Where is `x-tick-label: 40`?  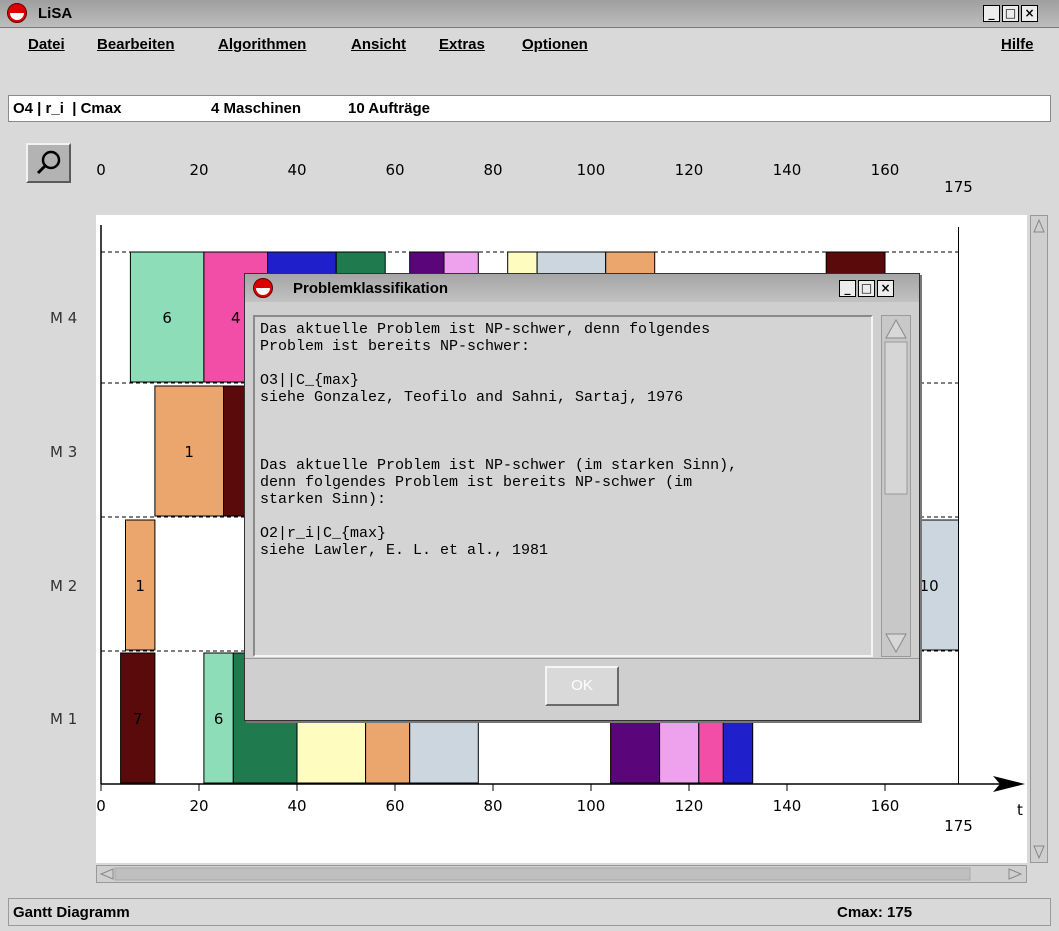
x-tick-label: 40 is located at coordinates (296, 806).